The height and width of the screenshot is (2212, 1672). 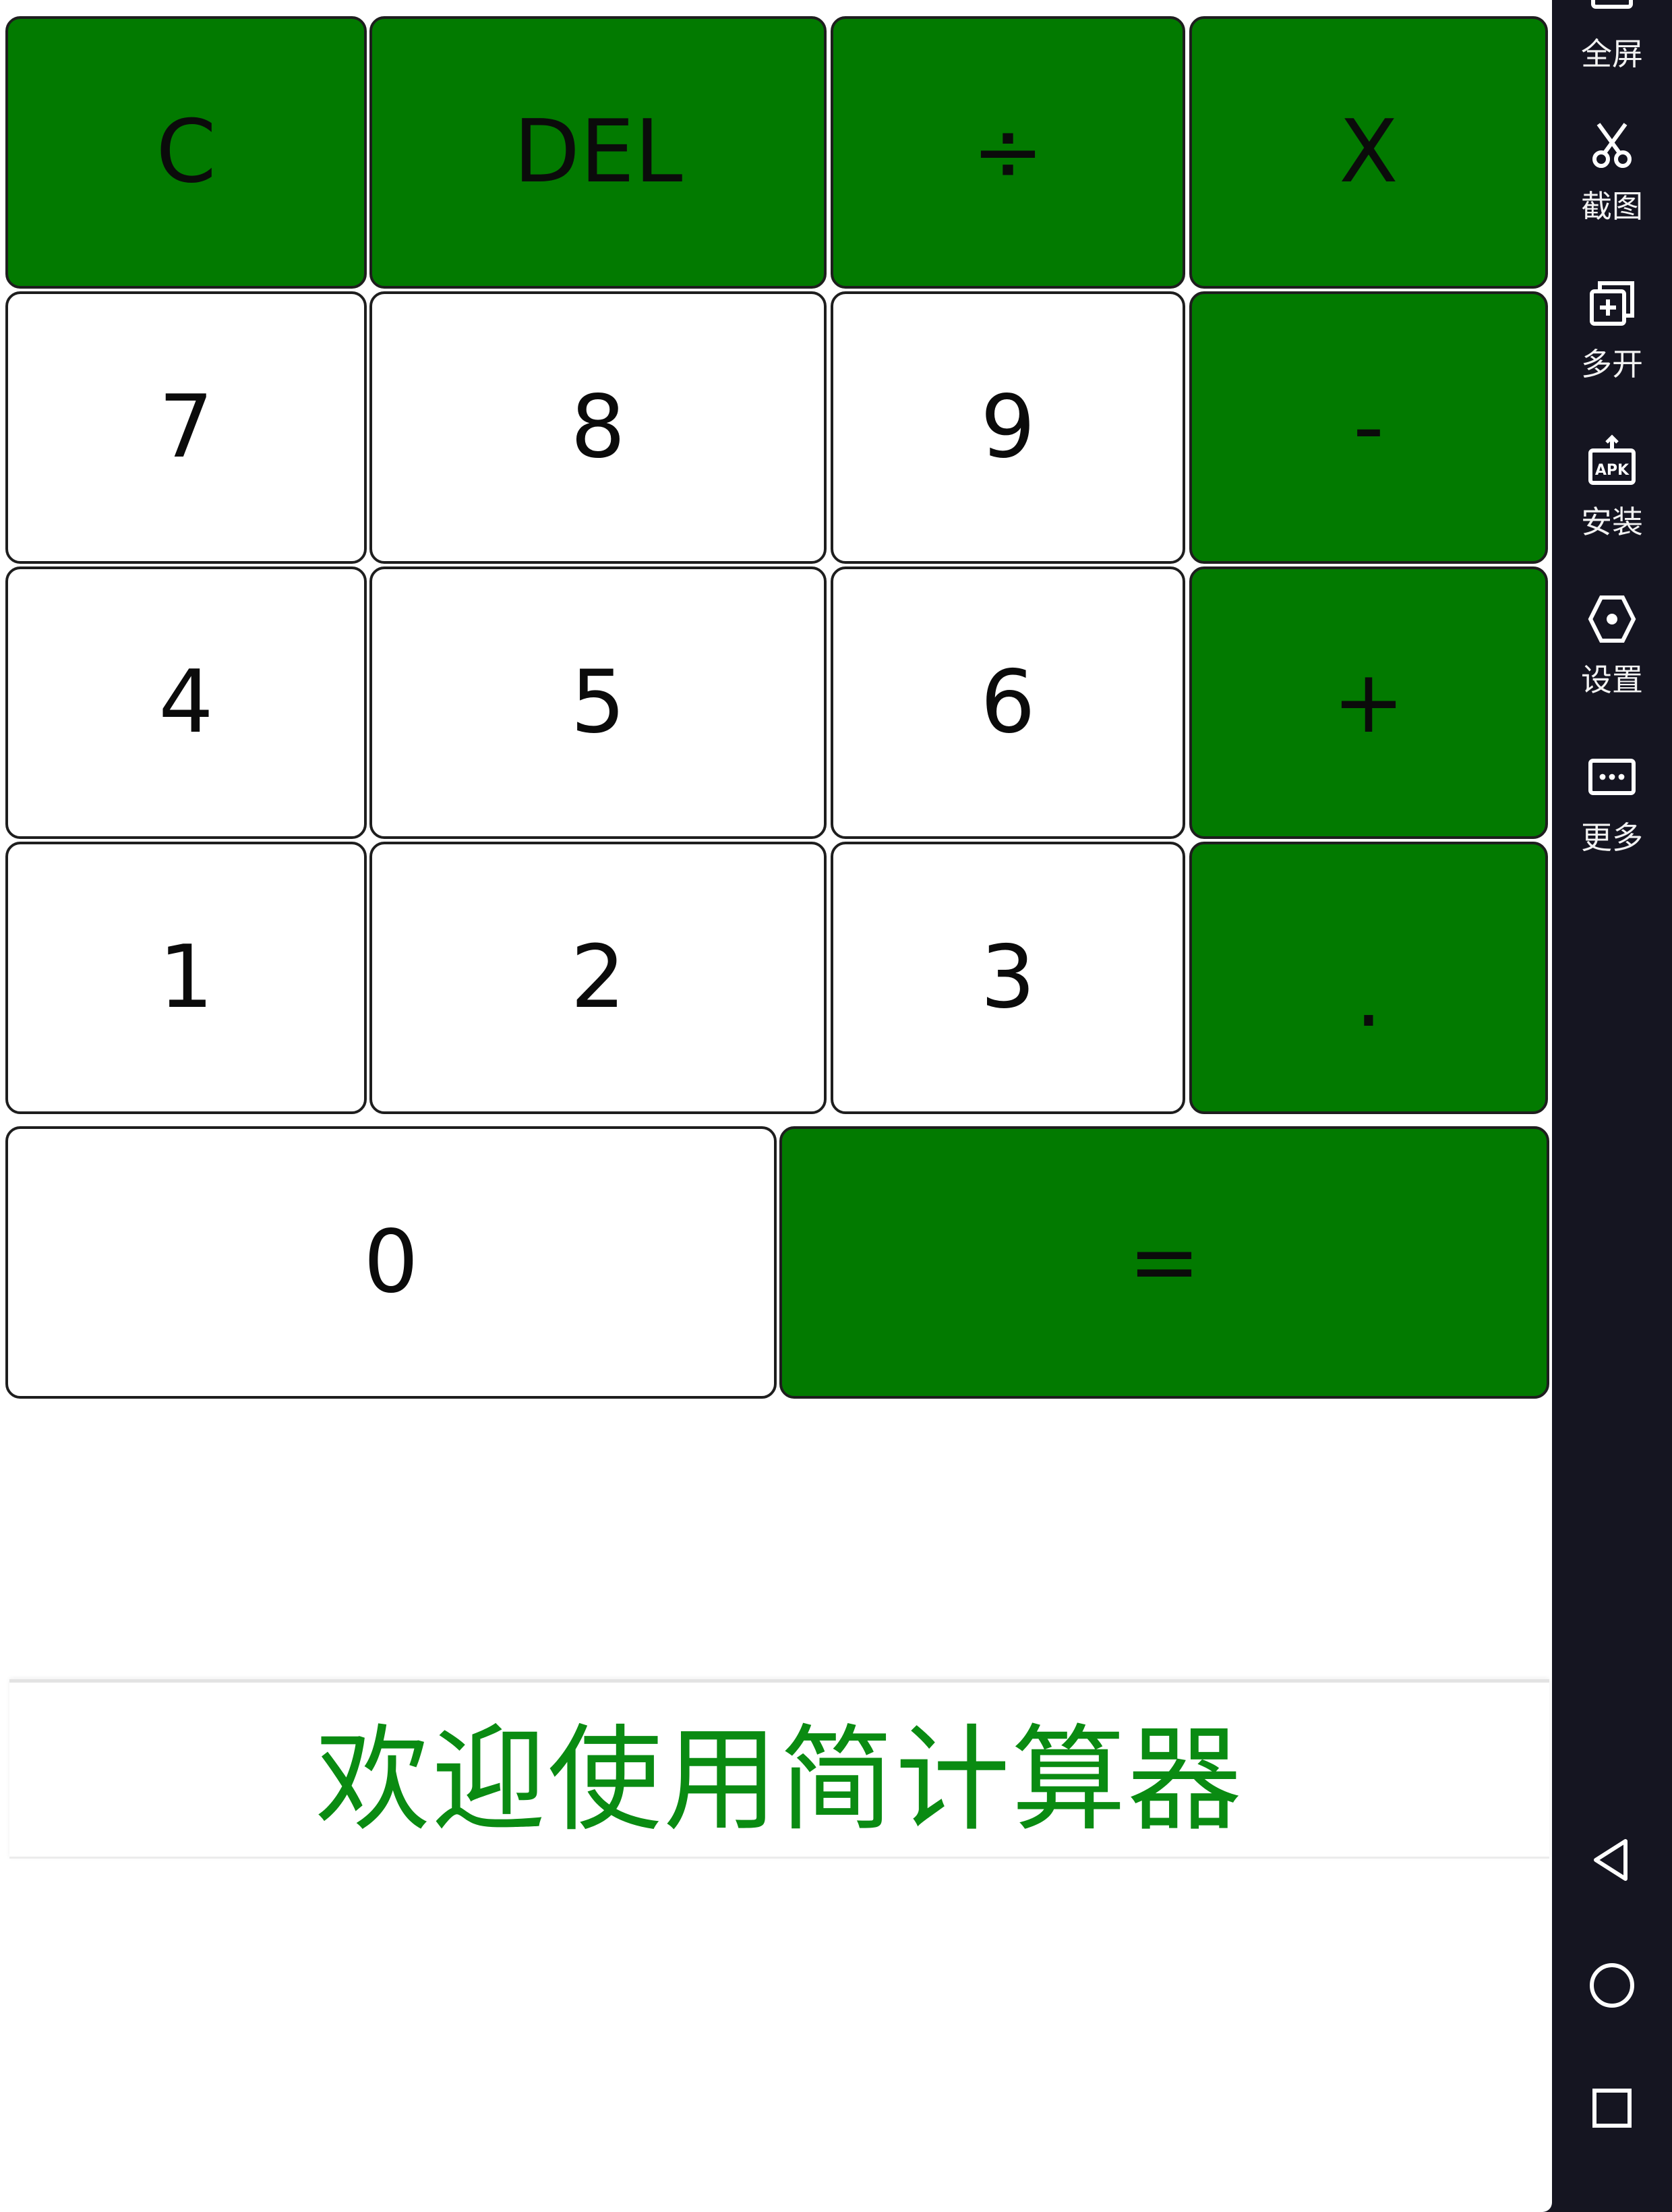 I want to click on plus-button: +, so click(x=1368, y=702).